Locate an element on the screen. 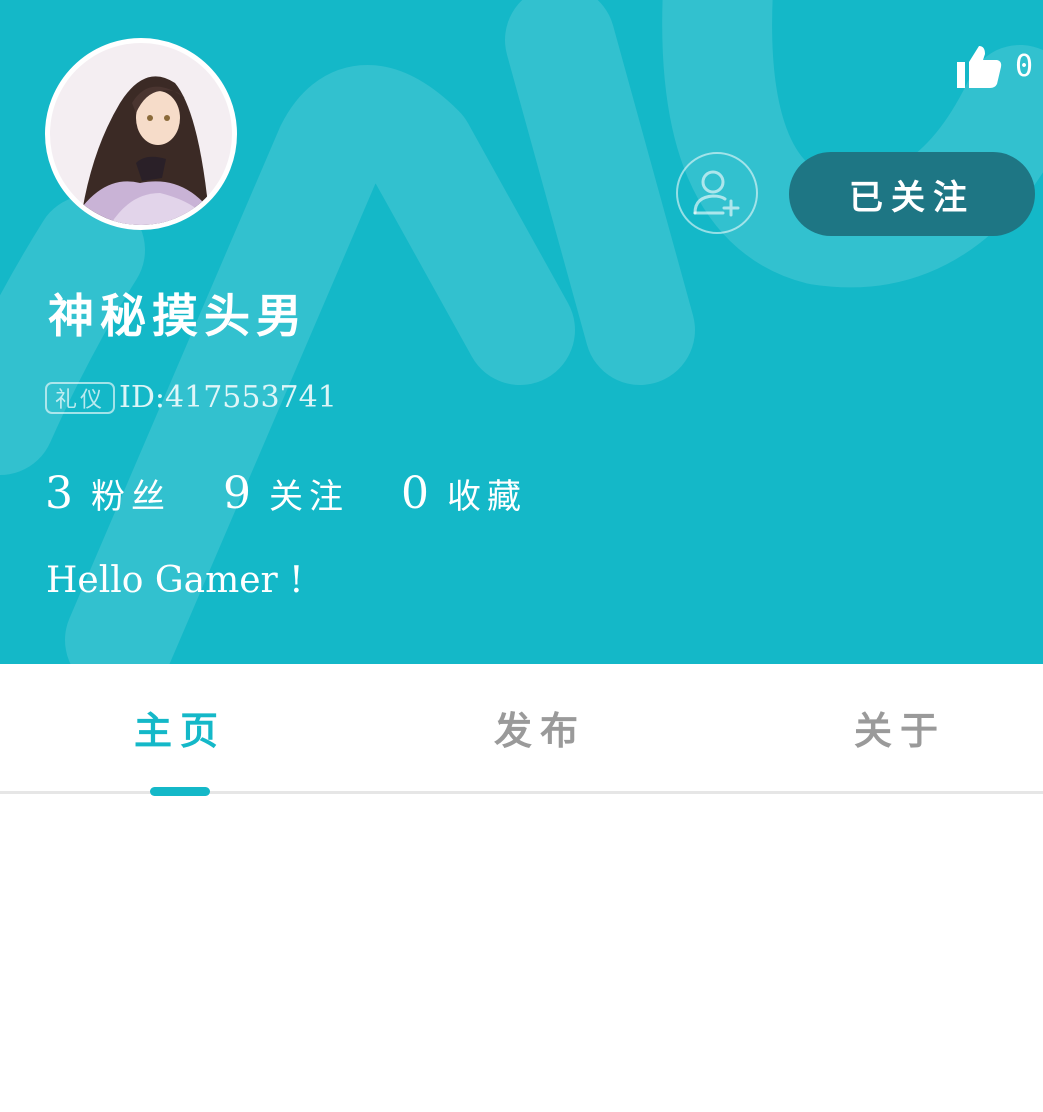  user-bio: Hello Gamer ! is located at coordinates (175, 580).